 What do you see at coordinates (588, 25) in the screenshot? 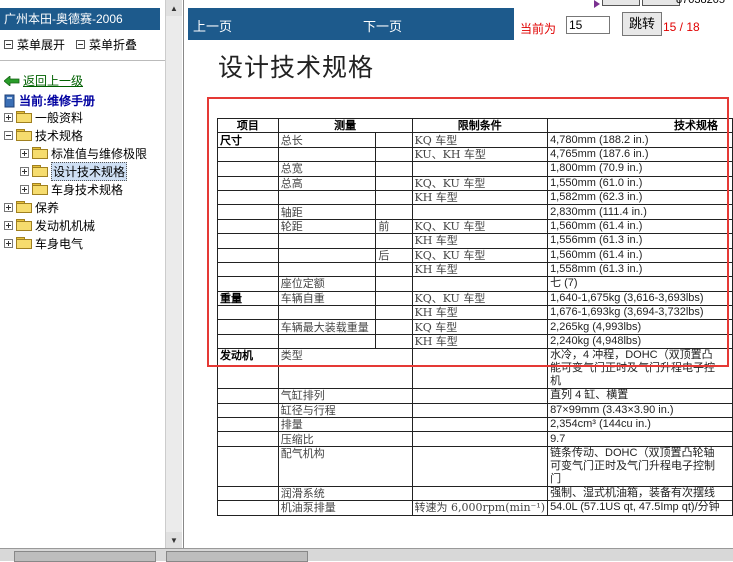
I see `page-number-input` at bounding box center [588, 25].